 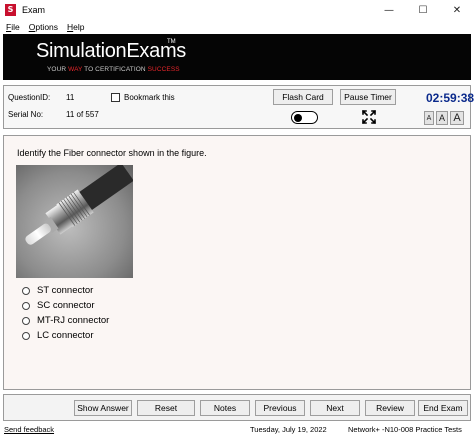 What do you see at coordinates (29, 429) in the screenshot?
I see `send-feedback-link: Send feedback` at bounding box center [29, 429].